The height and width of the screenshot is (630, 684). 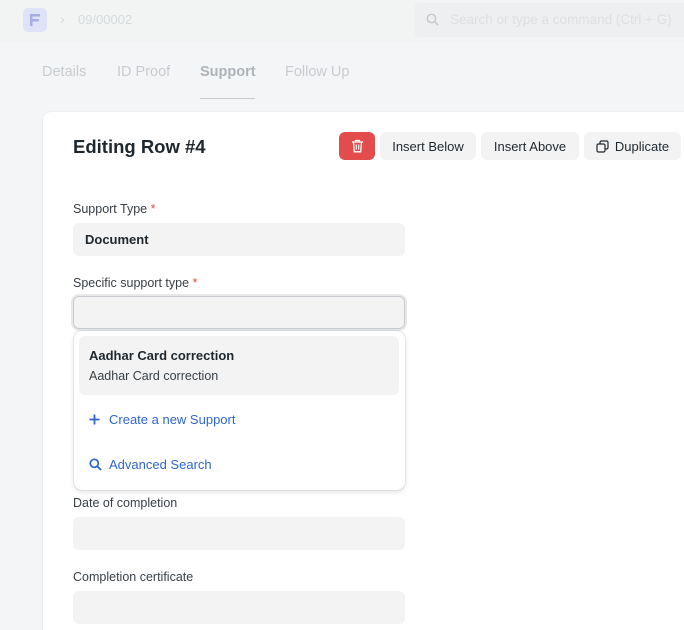 What do you see at coordinates (239, 239) in the screenshot?
I see `support-type-field: Document` at bounding box center [239, 239].